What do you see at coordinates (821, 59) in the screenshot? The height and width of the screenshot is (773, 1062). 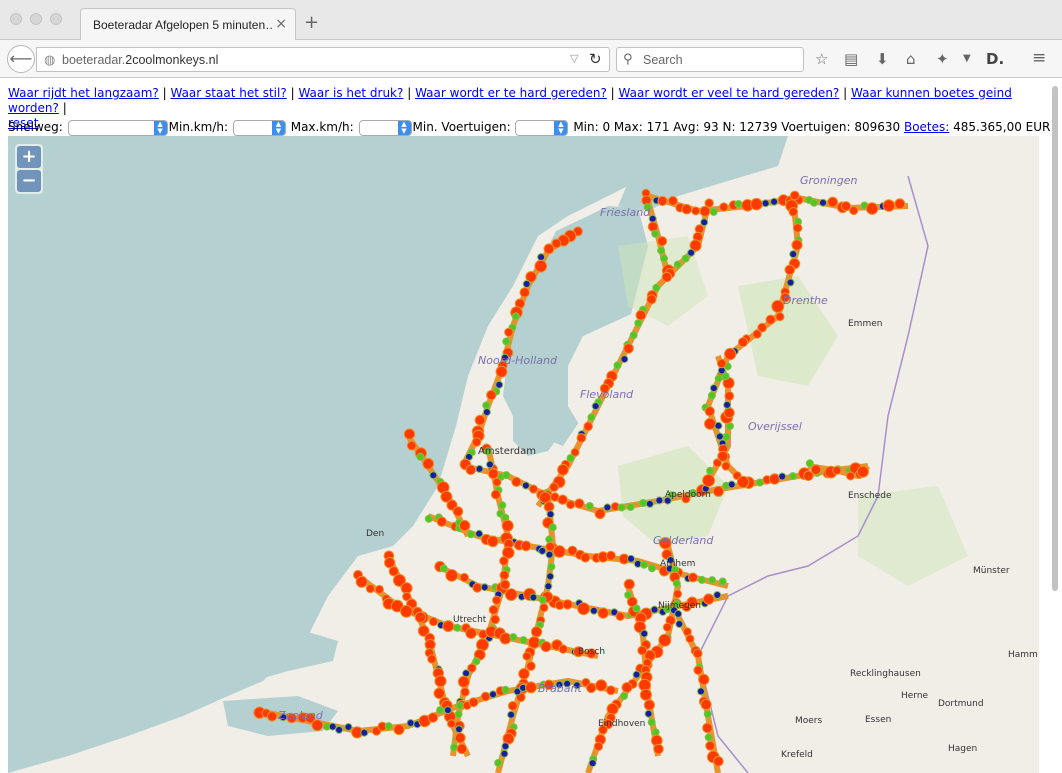 I see `bookmark-star-icon: ☆` at bounding box center [821, 59].